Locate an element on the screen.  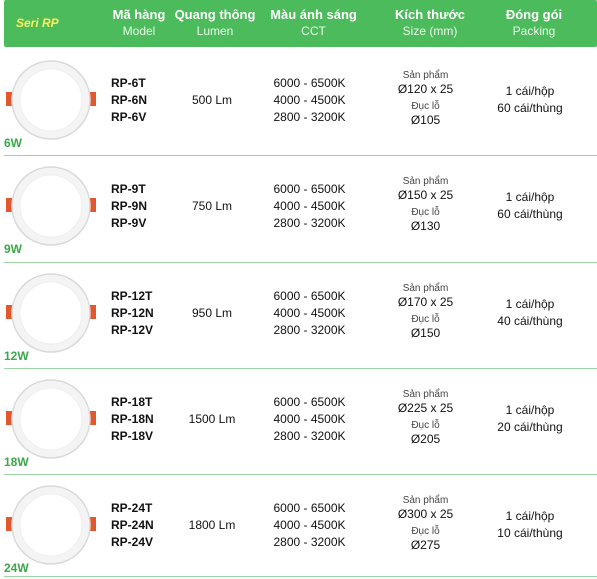
product-size: Ø120 x 25 is located at coordinates (425, 89).